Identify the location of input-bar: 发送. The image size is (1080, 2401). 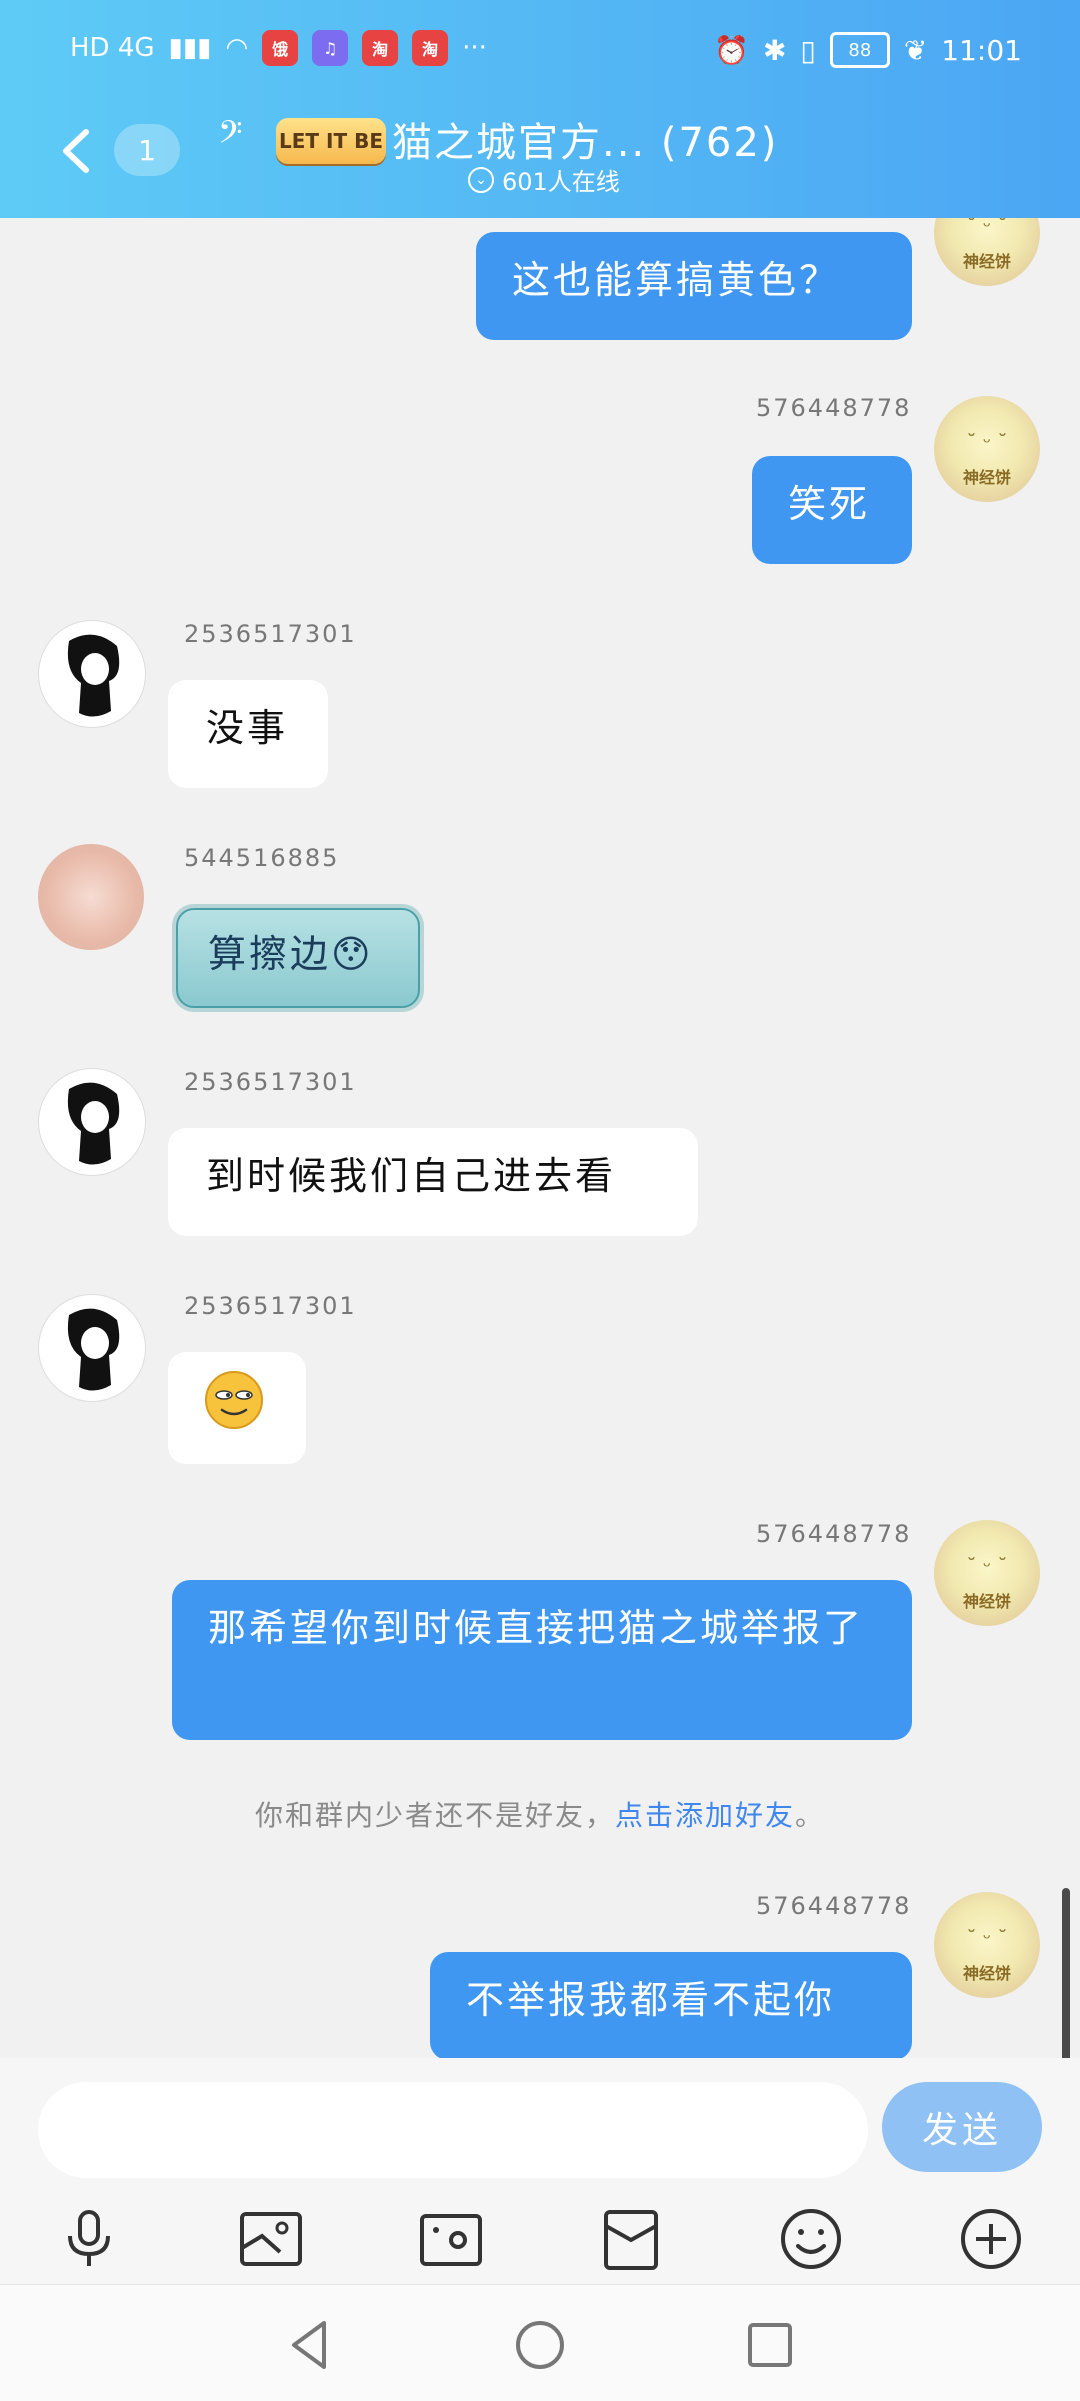
(540, 2171).